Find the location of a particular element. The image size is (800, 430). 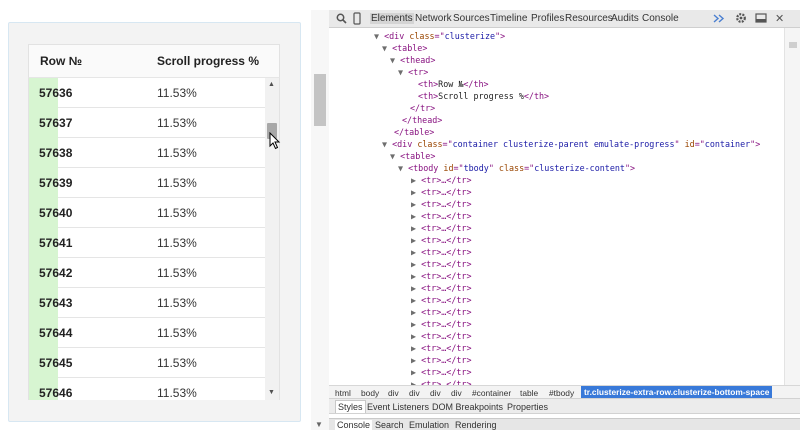

page-scrollbar-thumb is located at coordinates (320, 100).